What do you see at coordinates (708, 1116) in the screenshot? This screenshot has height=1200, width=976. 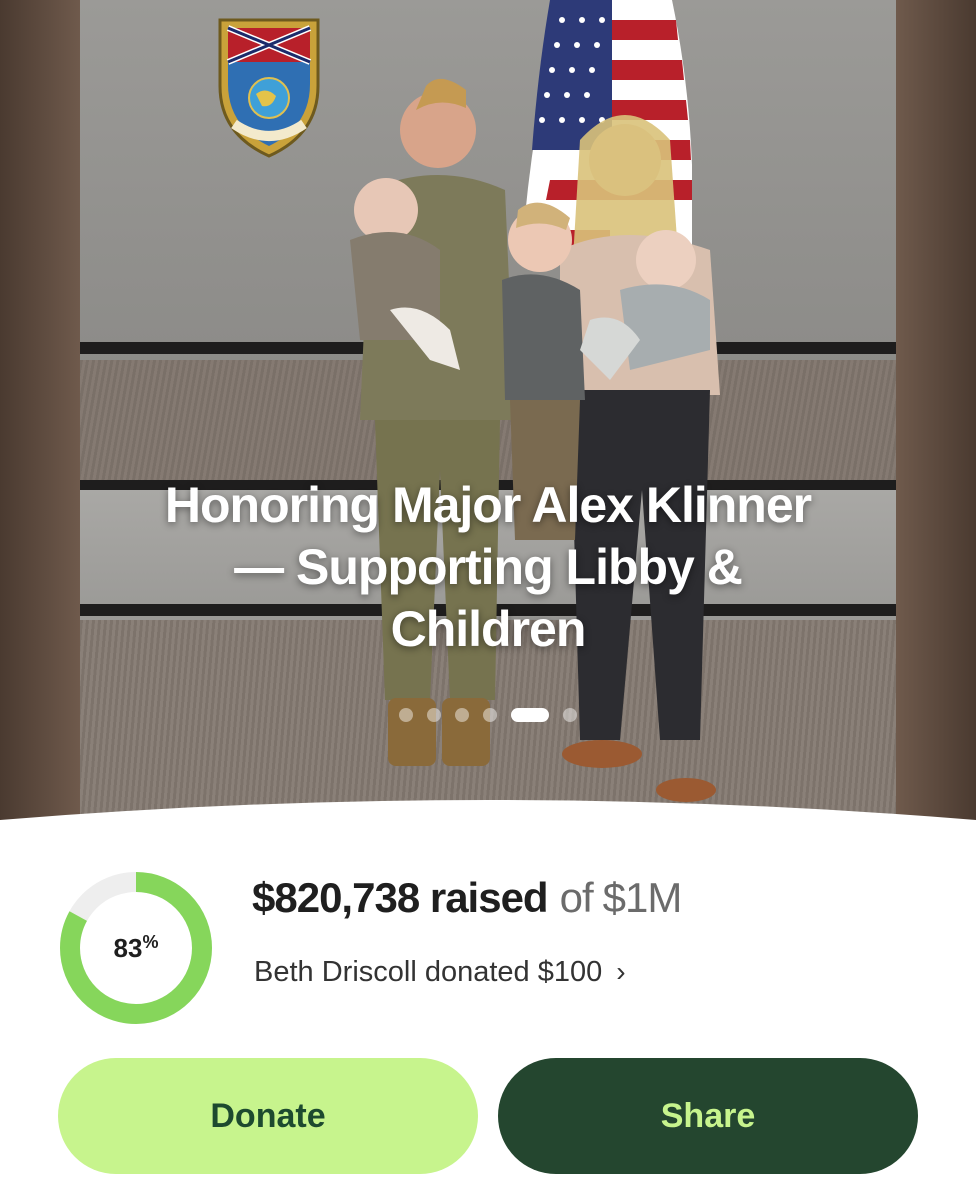 I see `share-button: Share` at bounding box center [708, 1116].